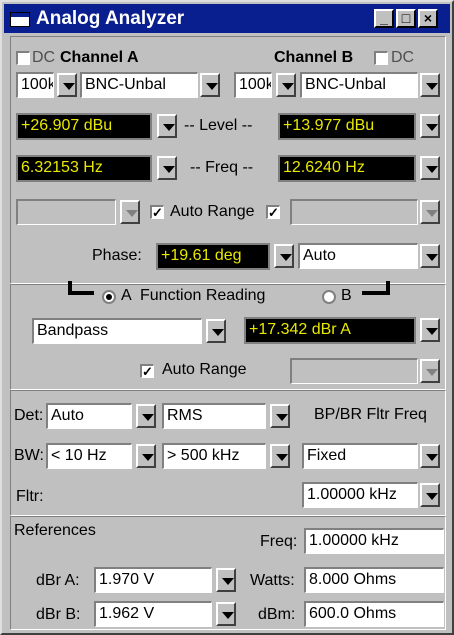 The width and height of the screenshot is (454, 635). Describe the element at coordinates (430, 256) in the screenshot. I see `phase-mode-dropdown` at that location.